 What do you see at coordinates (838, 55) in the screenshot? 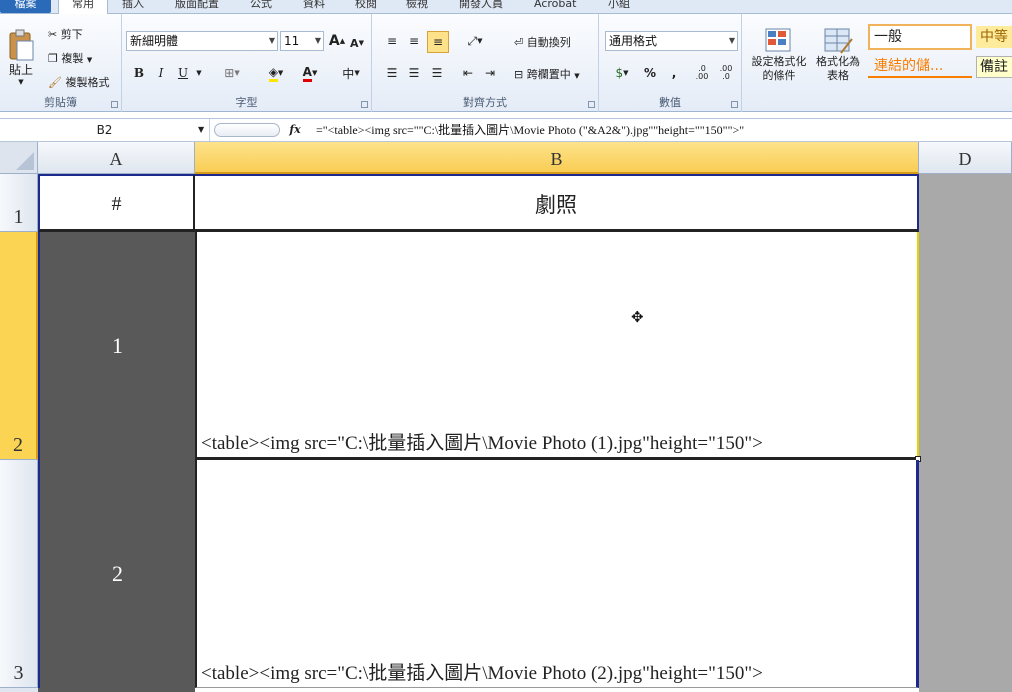
I see `format-as-table-button: 格式化為 表格` at bounding box center [838, 55].